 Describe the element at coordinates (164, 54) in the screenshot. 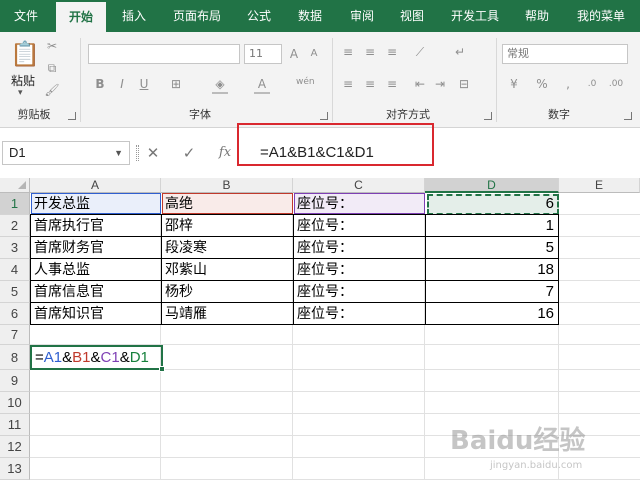

I see `font-name-box` at that location.